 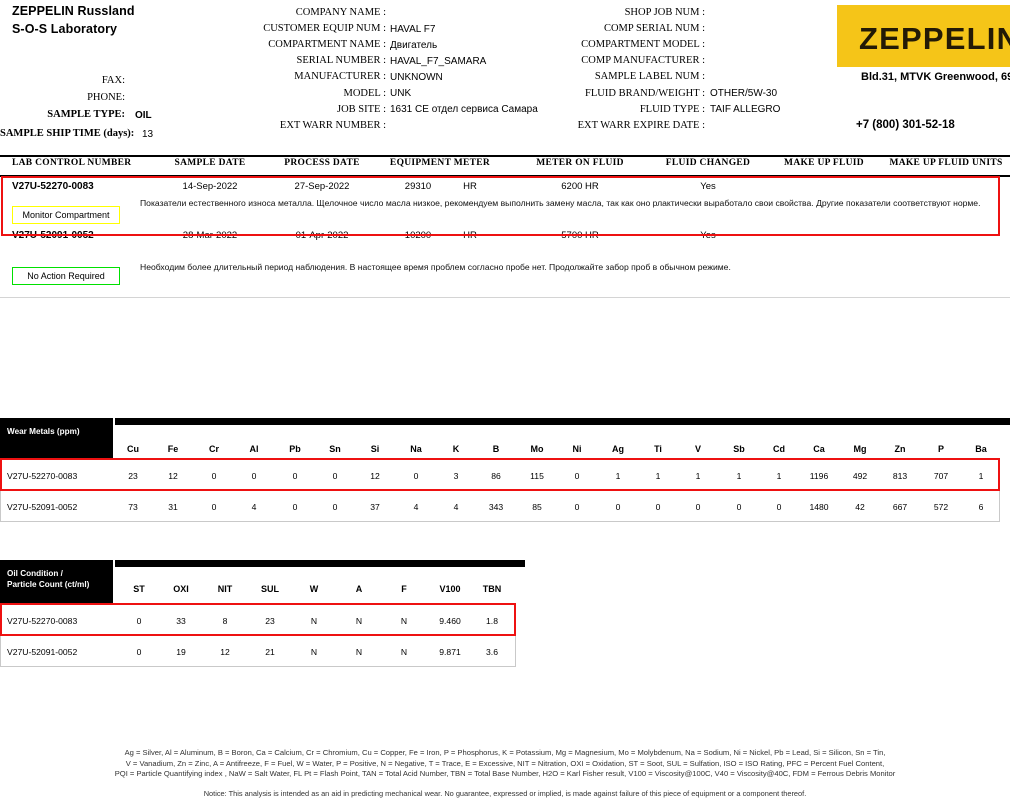 What do you see at coordinates (181, 621) in the screenshot?
I see `data-cell: 33` at bounding box center [181, 621].